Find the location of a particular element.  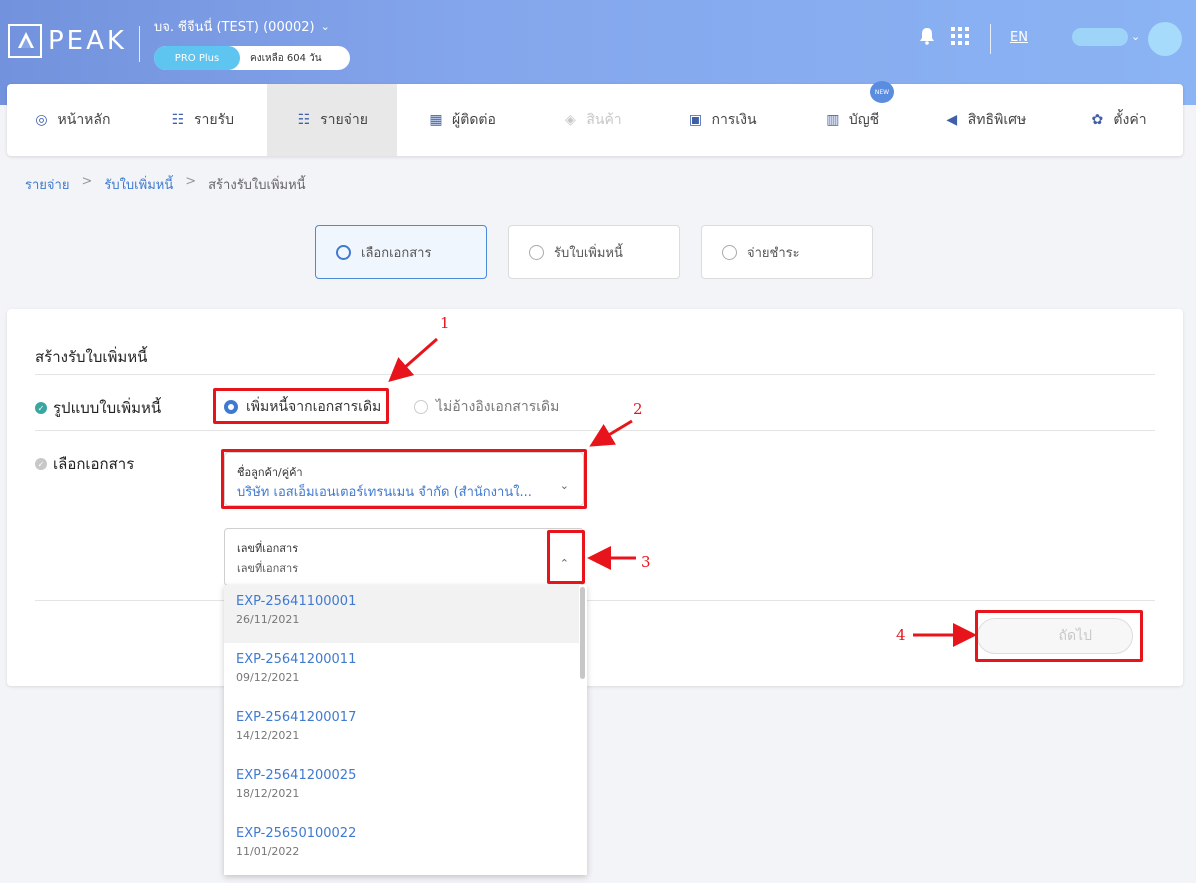

language-switch: EN is located at coordinates (1019, 37).